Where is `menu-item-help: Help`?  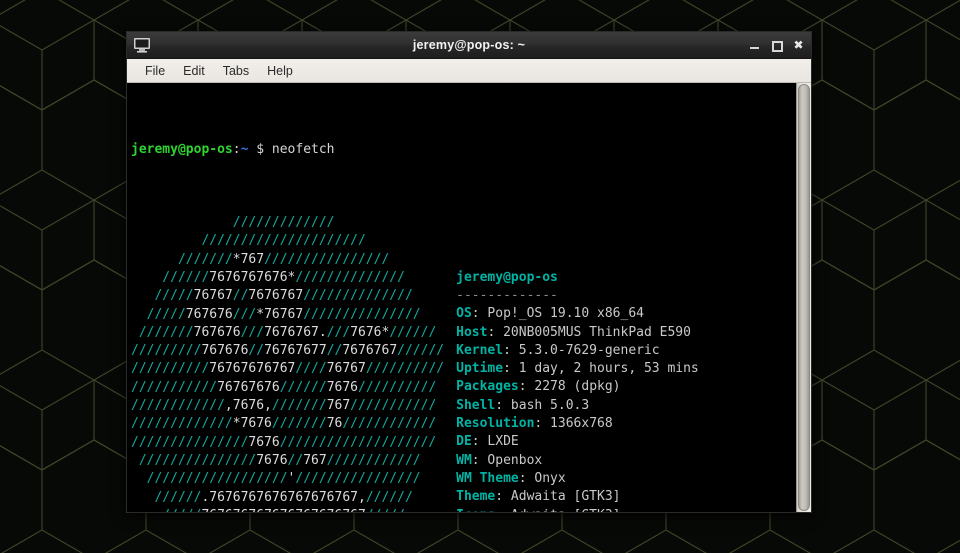 menu-item-help: Help is located at coordinates (280, 71).